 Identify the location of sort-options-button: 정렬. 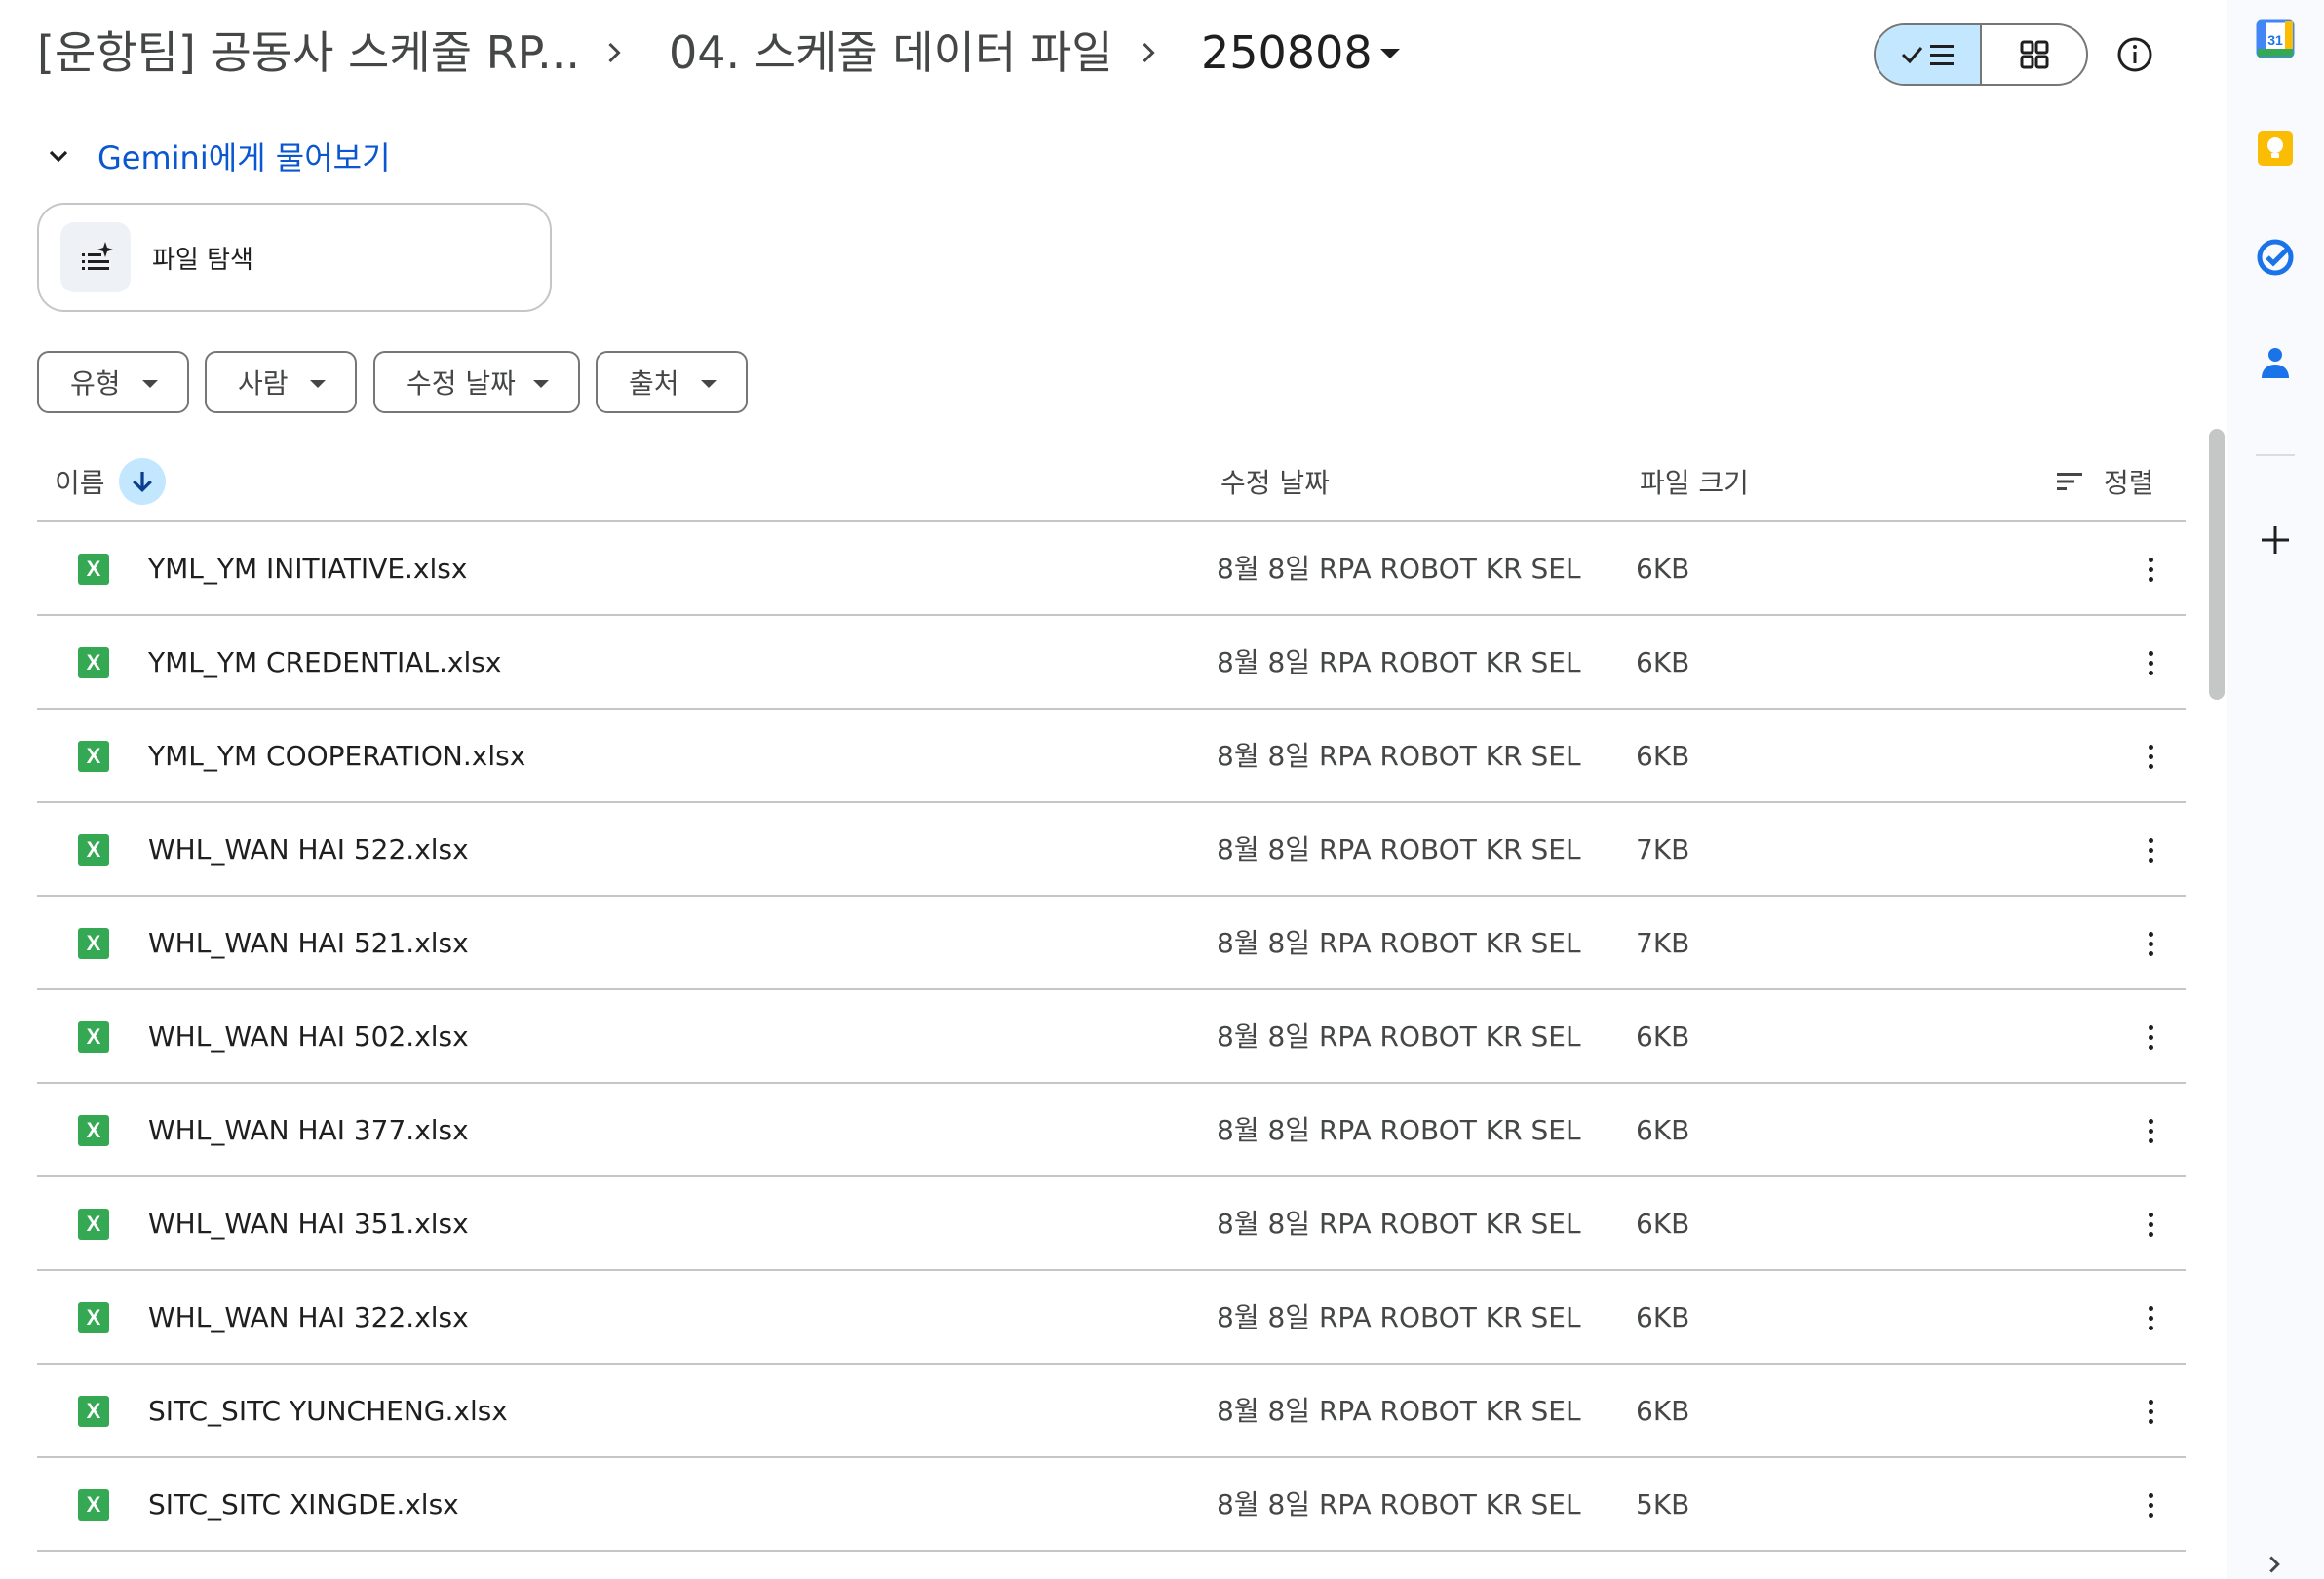
(2104, 481).